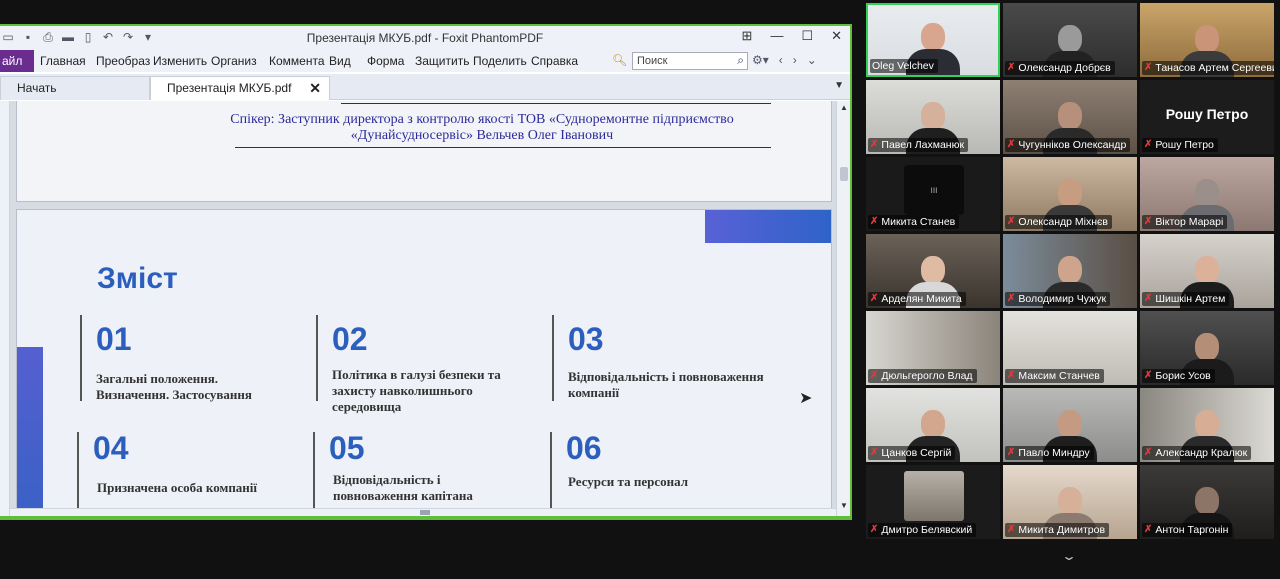 This screenshot has height=579, width=1280. Describe the element at coordinates (933, 271) in the screenshot. I see `participant-tile: ✗ Арделян Микита` at that location.